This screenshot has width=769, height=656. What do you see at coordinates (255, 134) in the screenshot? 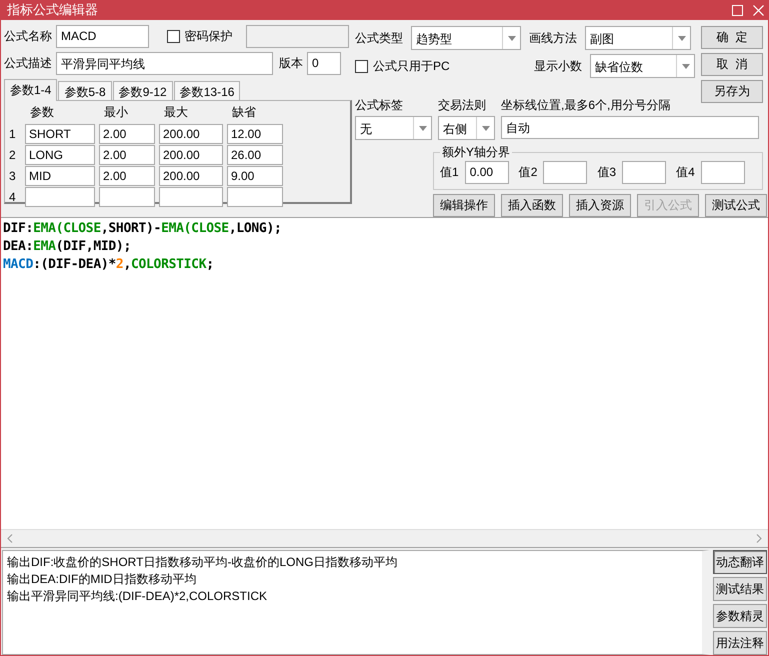
I see `param-cell: 12.00` at bounding box center [255, 134].